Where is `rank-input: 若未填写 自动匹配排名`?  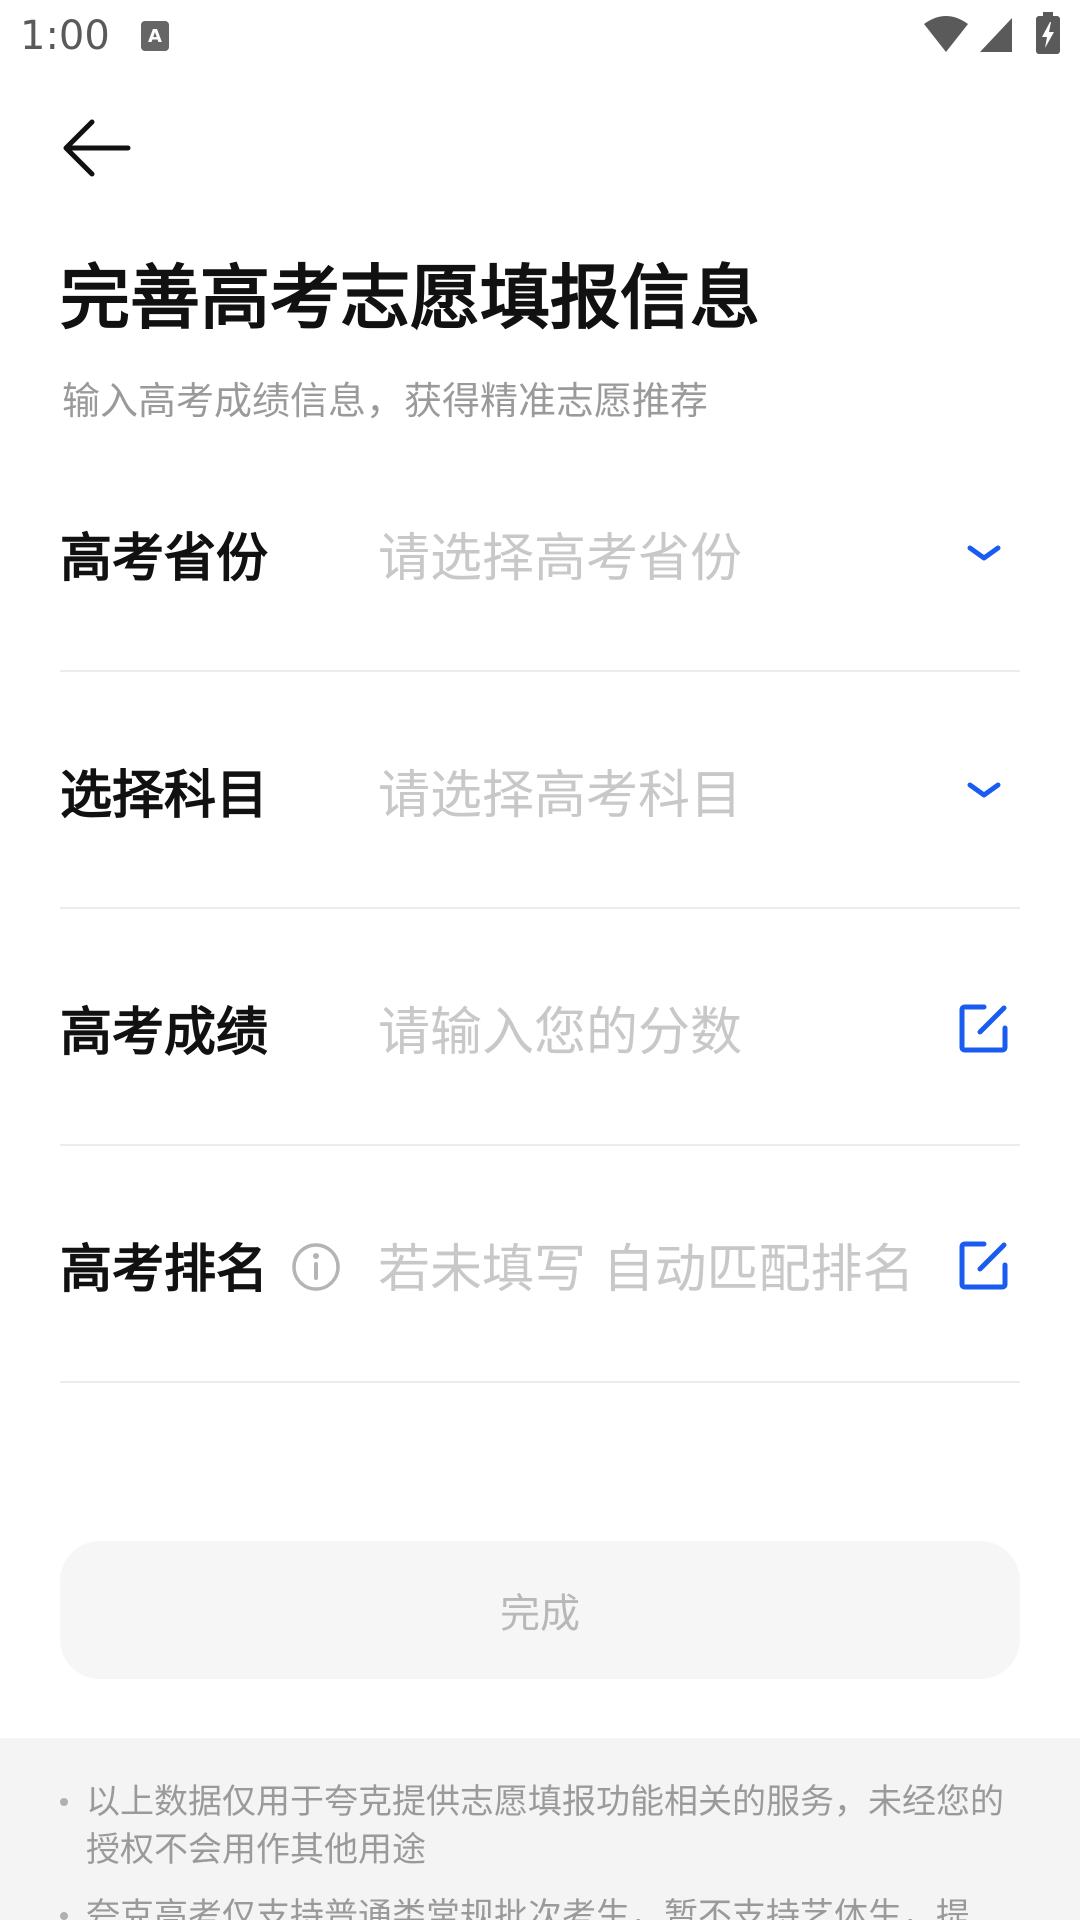 rank-input: 若未填写 自动匹配排名 is located at coordinates (646, 1264).